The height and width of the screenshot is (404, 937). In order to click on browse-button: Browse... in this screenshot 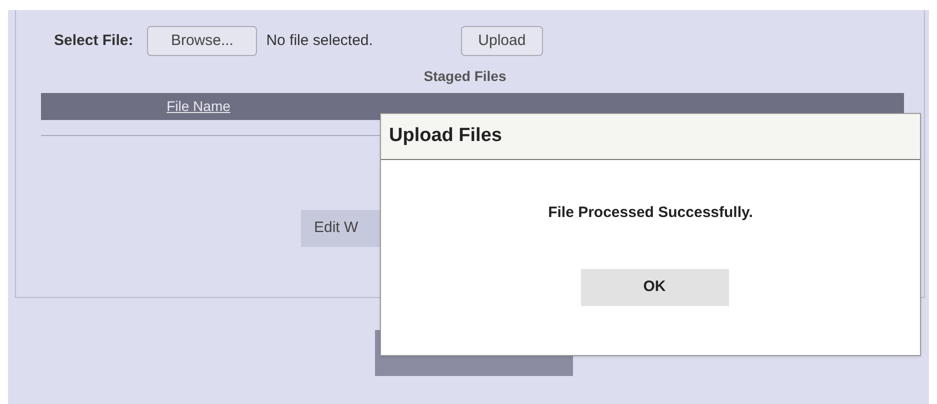, I will do `click(202, 41)`.